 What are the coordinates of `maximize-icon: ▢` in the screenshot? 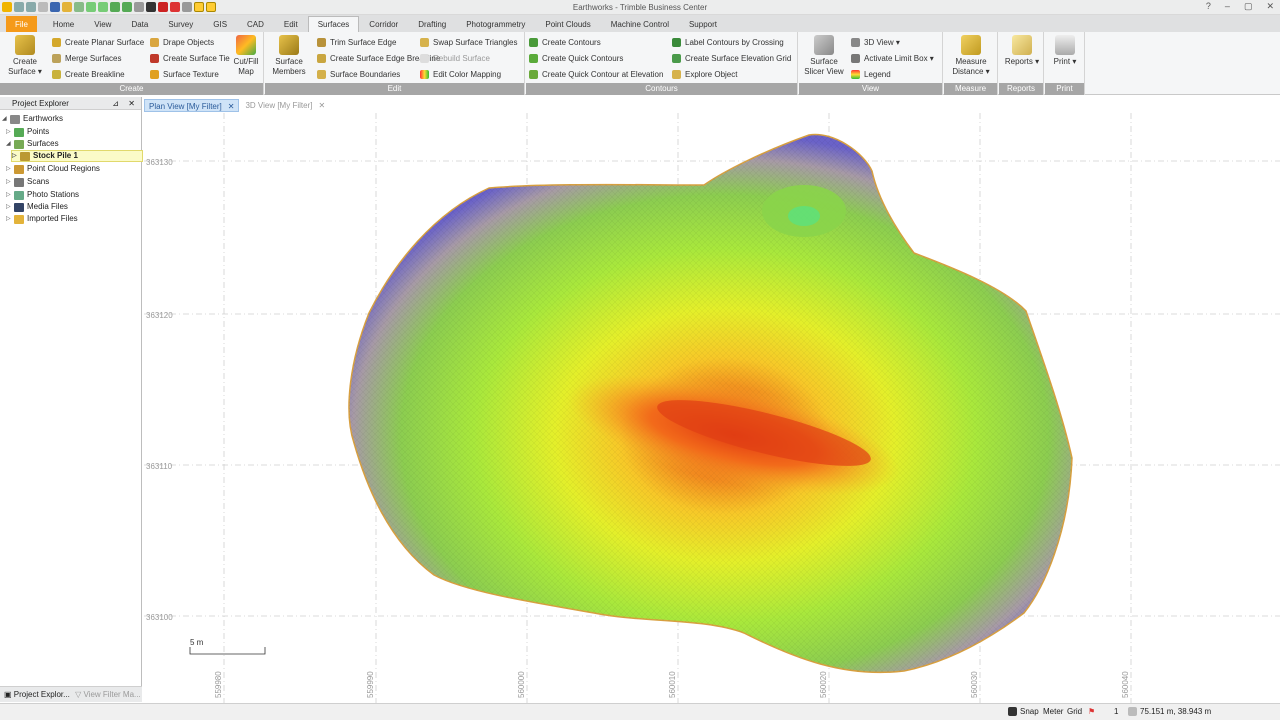 It's located at (1248, 6).